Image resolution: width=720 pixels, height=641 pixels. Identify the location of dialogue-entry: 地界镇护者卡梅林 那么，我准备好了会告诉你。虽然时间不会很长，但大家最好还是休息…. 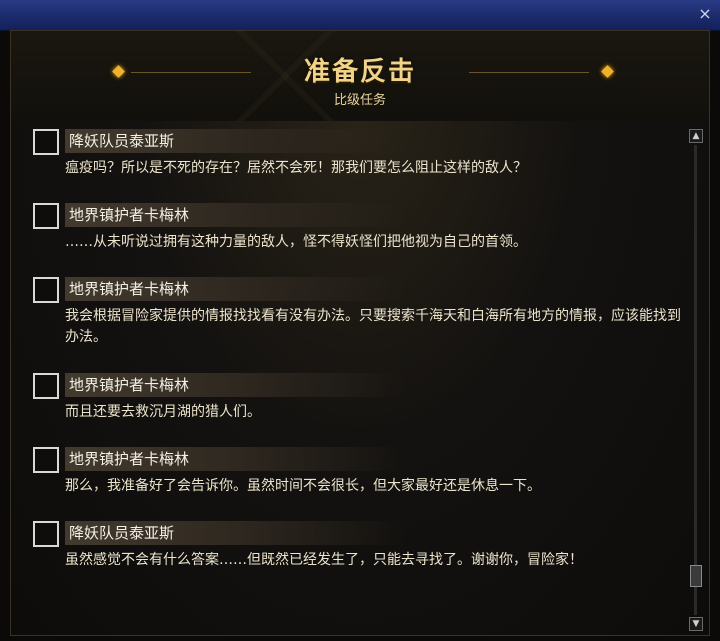
(360, 484).